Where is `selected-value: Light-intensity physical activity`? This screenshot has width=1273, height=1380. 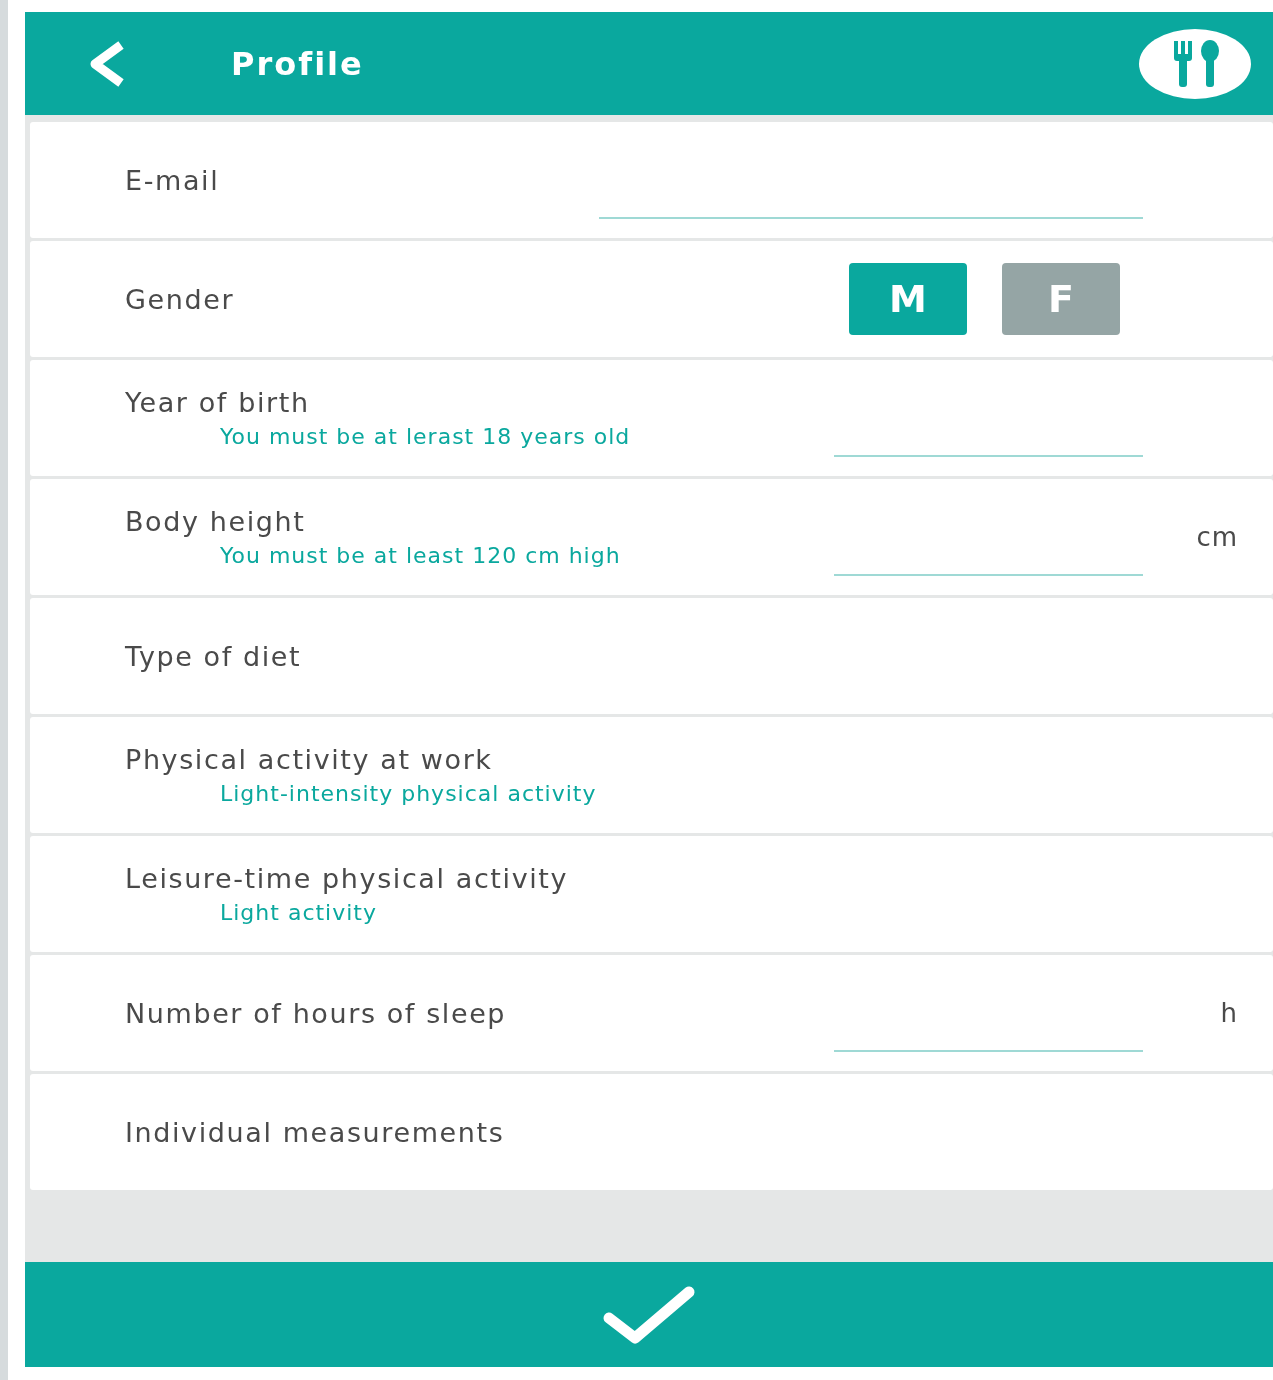
selected-value: Light-intensity physical activity is located at coordinates (408, 793).